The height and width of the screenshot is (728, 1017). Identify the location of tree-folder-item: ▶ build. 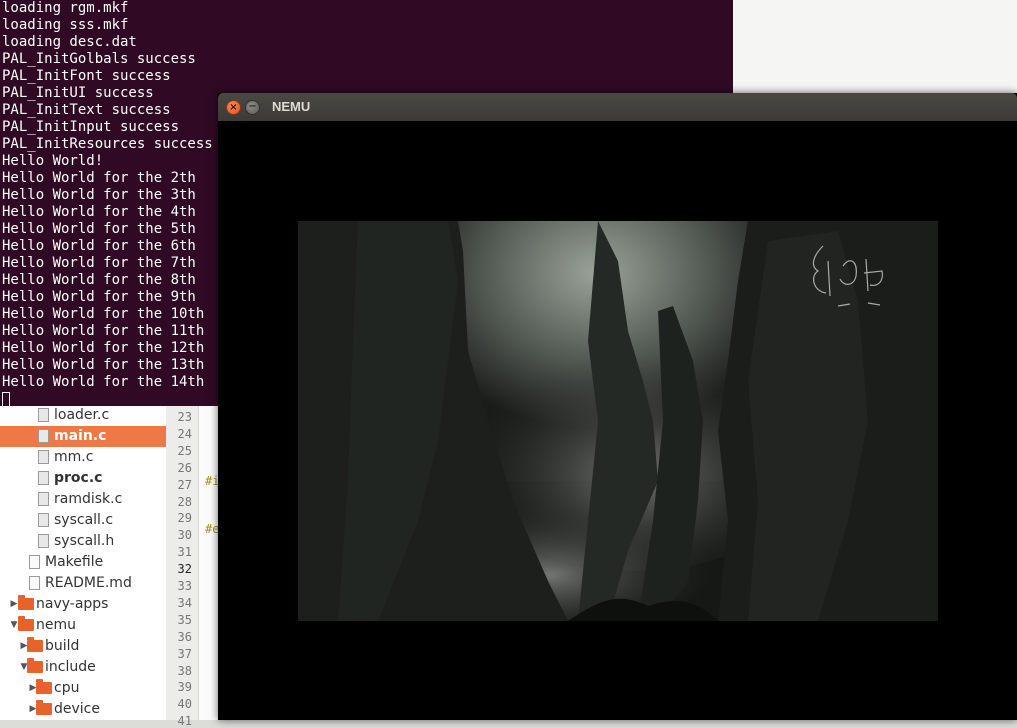
(83, 646).